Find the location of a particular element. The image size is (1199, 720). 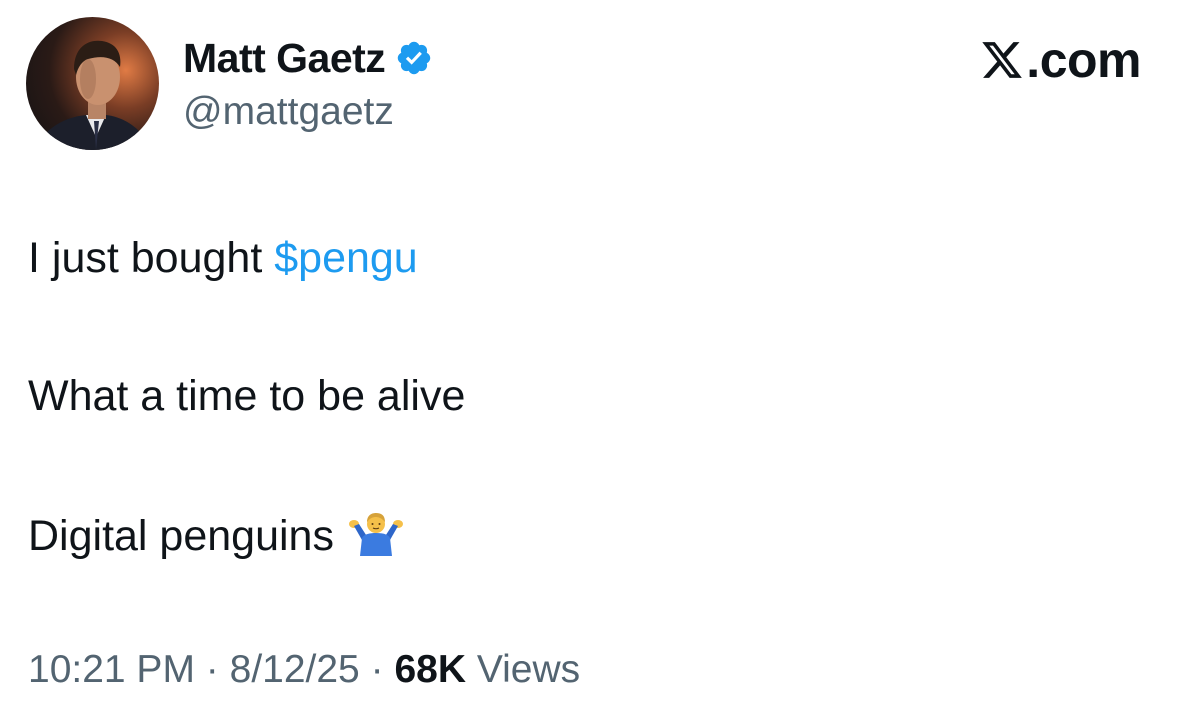

views-label: Views is located at coordinates (528, 669).